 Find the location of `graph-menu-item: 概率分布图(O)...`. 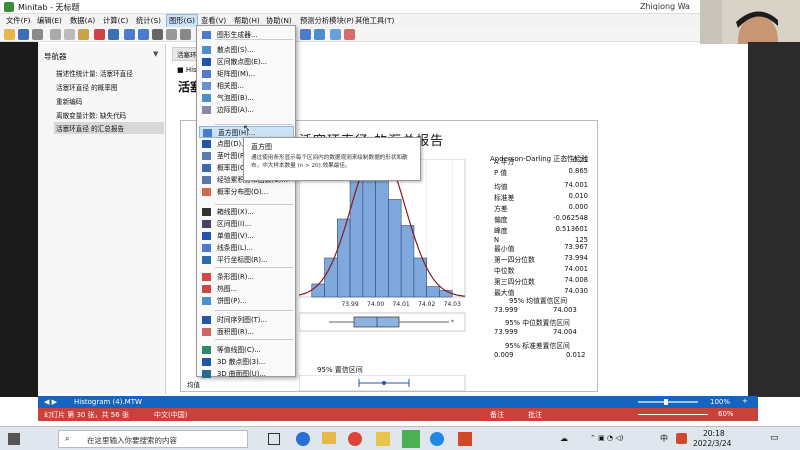

graph-menu-item: 概率分布图(O)... is located at coordinates (246, 192).